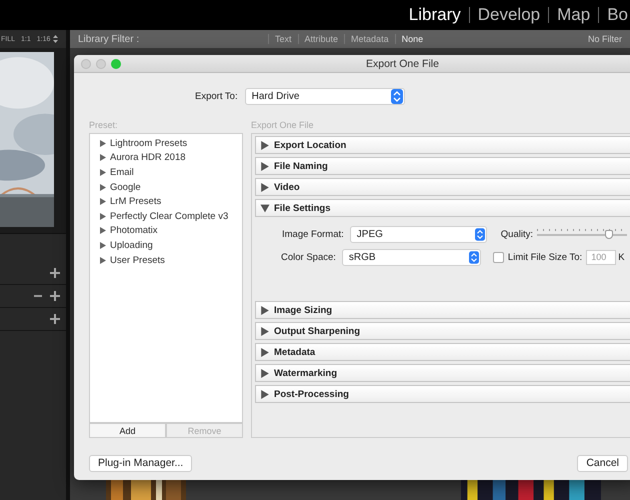 Image resolution: width=630 pixels, height=500 pixels. Describe the element at coordinates (509, 15) in the screenshot. I see `module-tab: Develop` at that location.